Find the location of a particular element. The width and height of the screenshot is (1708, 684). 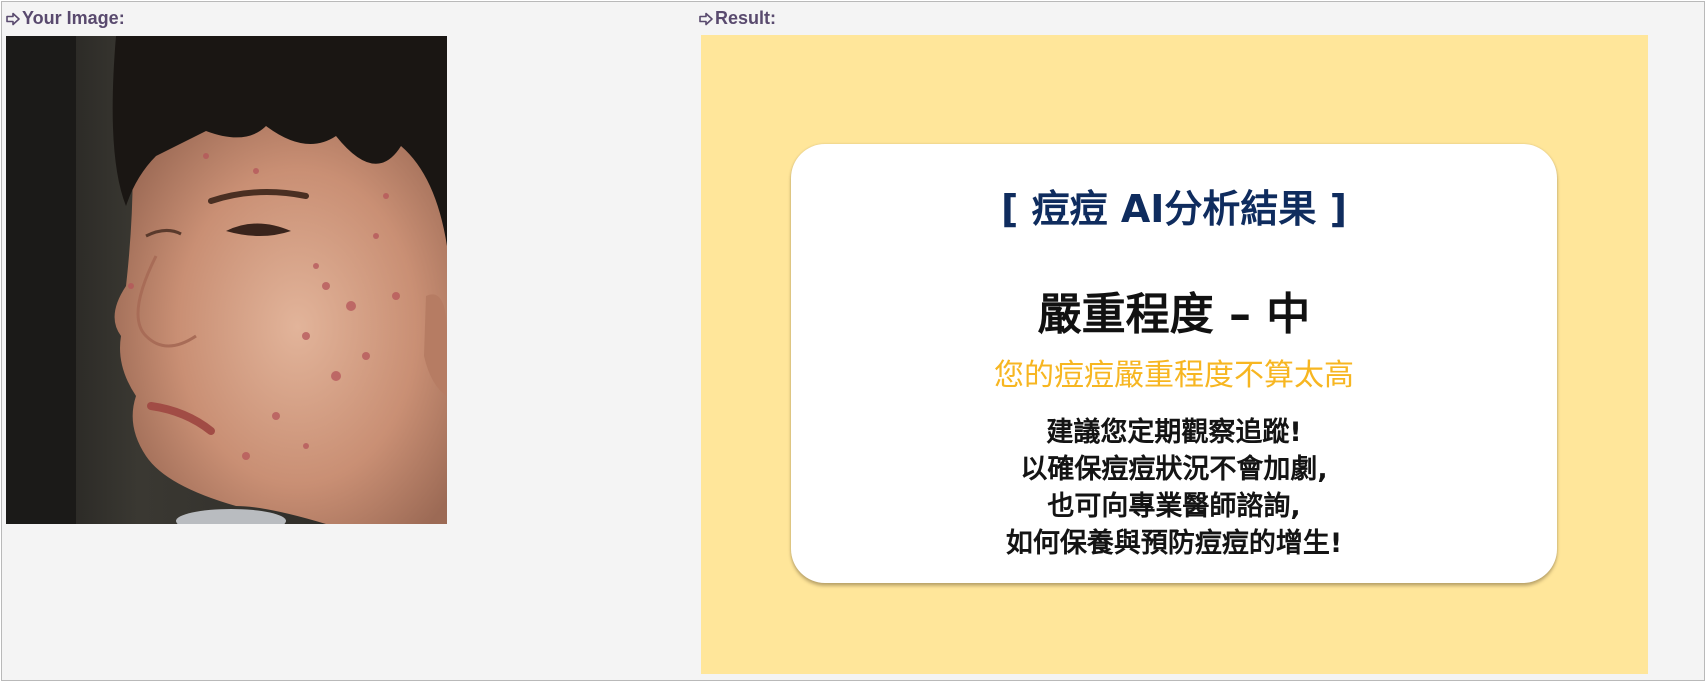

your-image-heading: Your Image: is located at coordinates (65, 18).